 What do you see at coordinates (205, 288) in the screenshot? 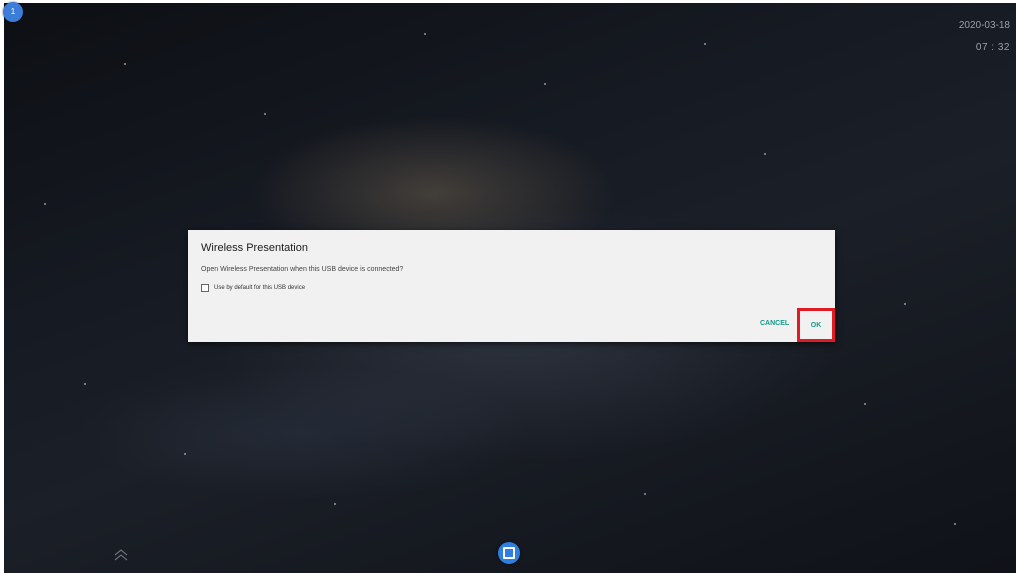
I see `default-checkbox` at bounding box center [205, 288].